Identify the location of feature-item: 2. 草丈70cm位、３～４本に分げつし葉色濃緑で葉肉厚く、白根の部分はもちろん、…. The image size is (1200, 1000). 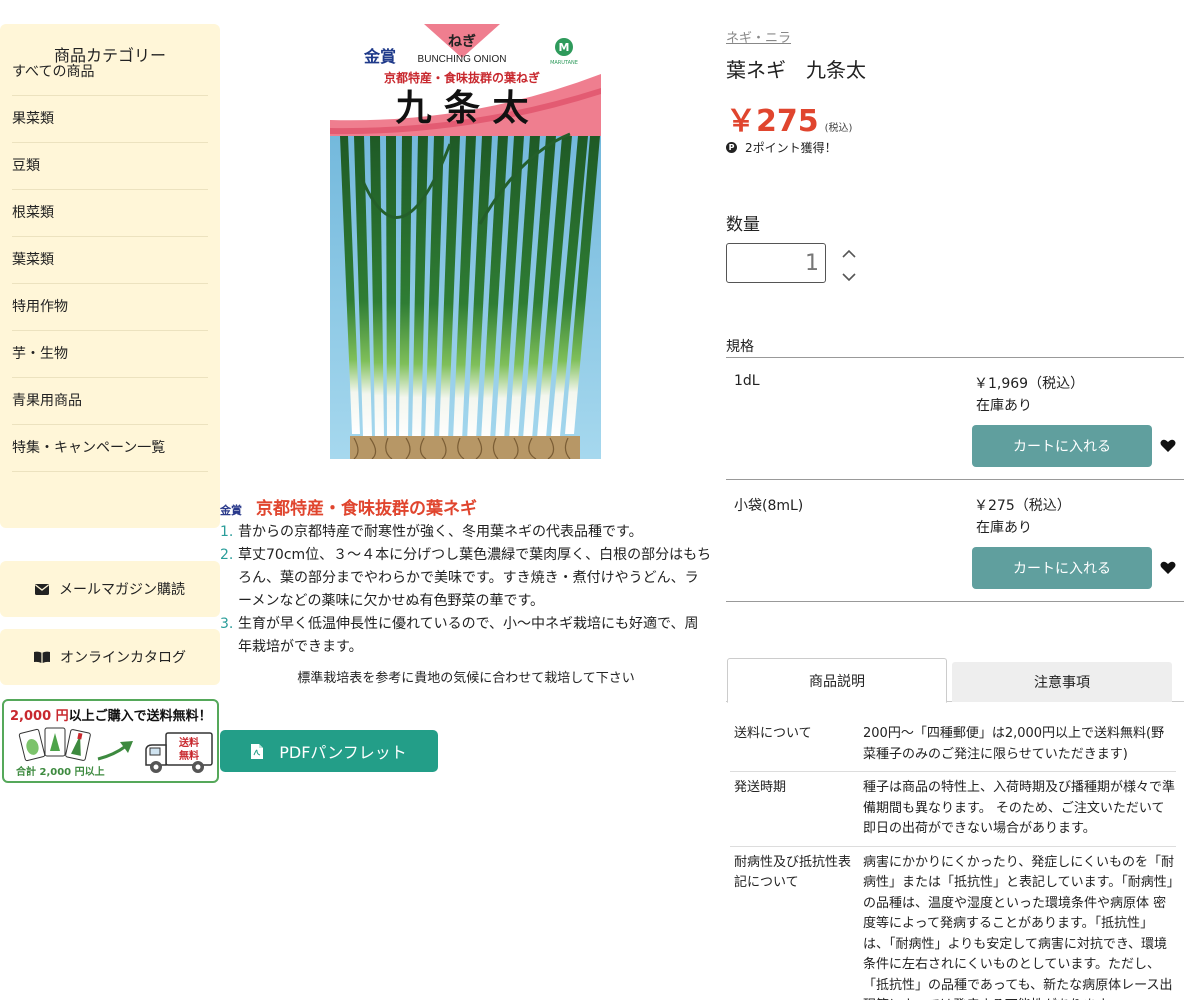
(466, 578).